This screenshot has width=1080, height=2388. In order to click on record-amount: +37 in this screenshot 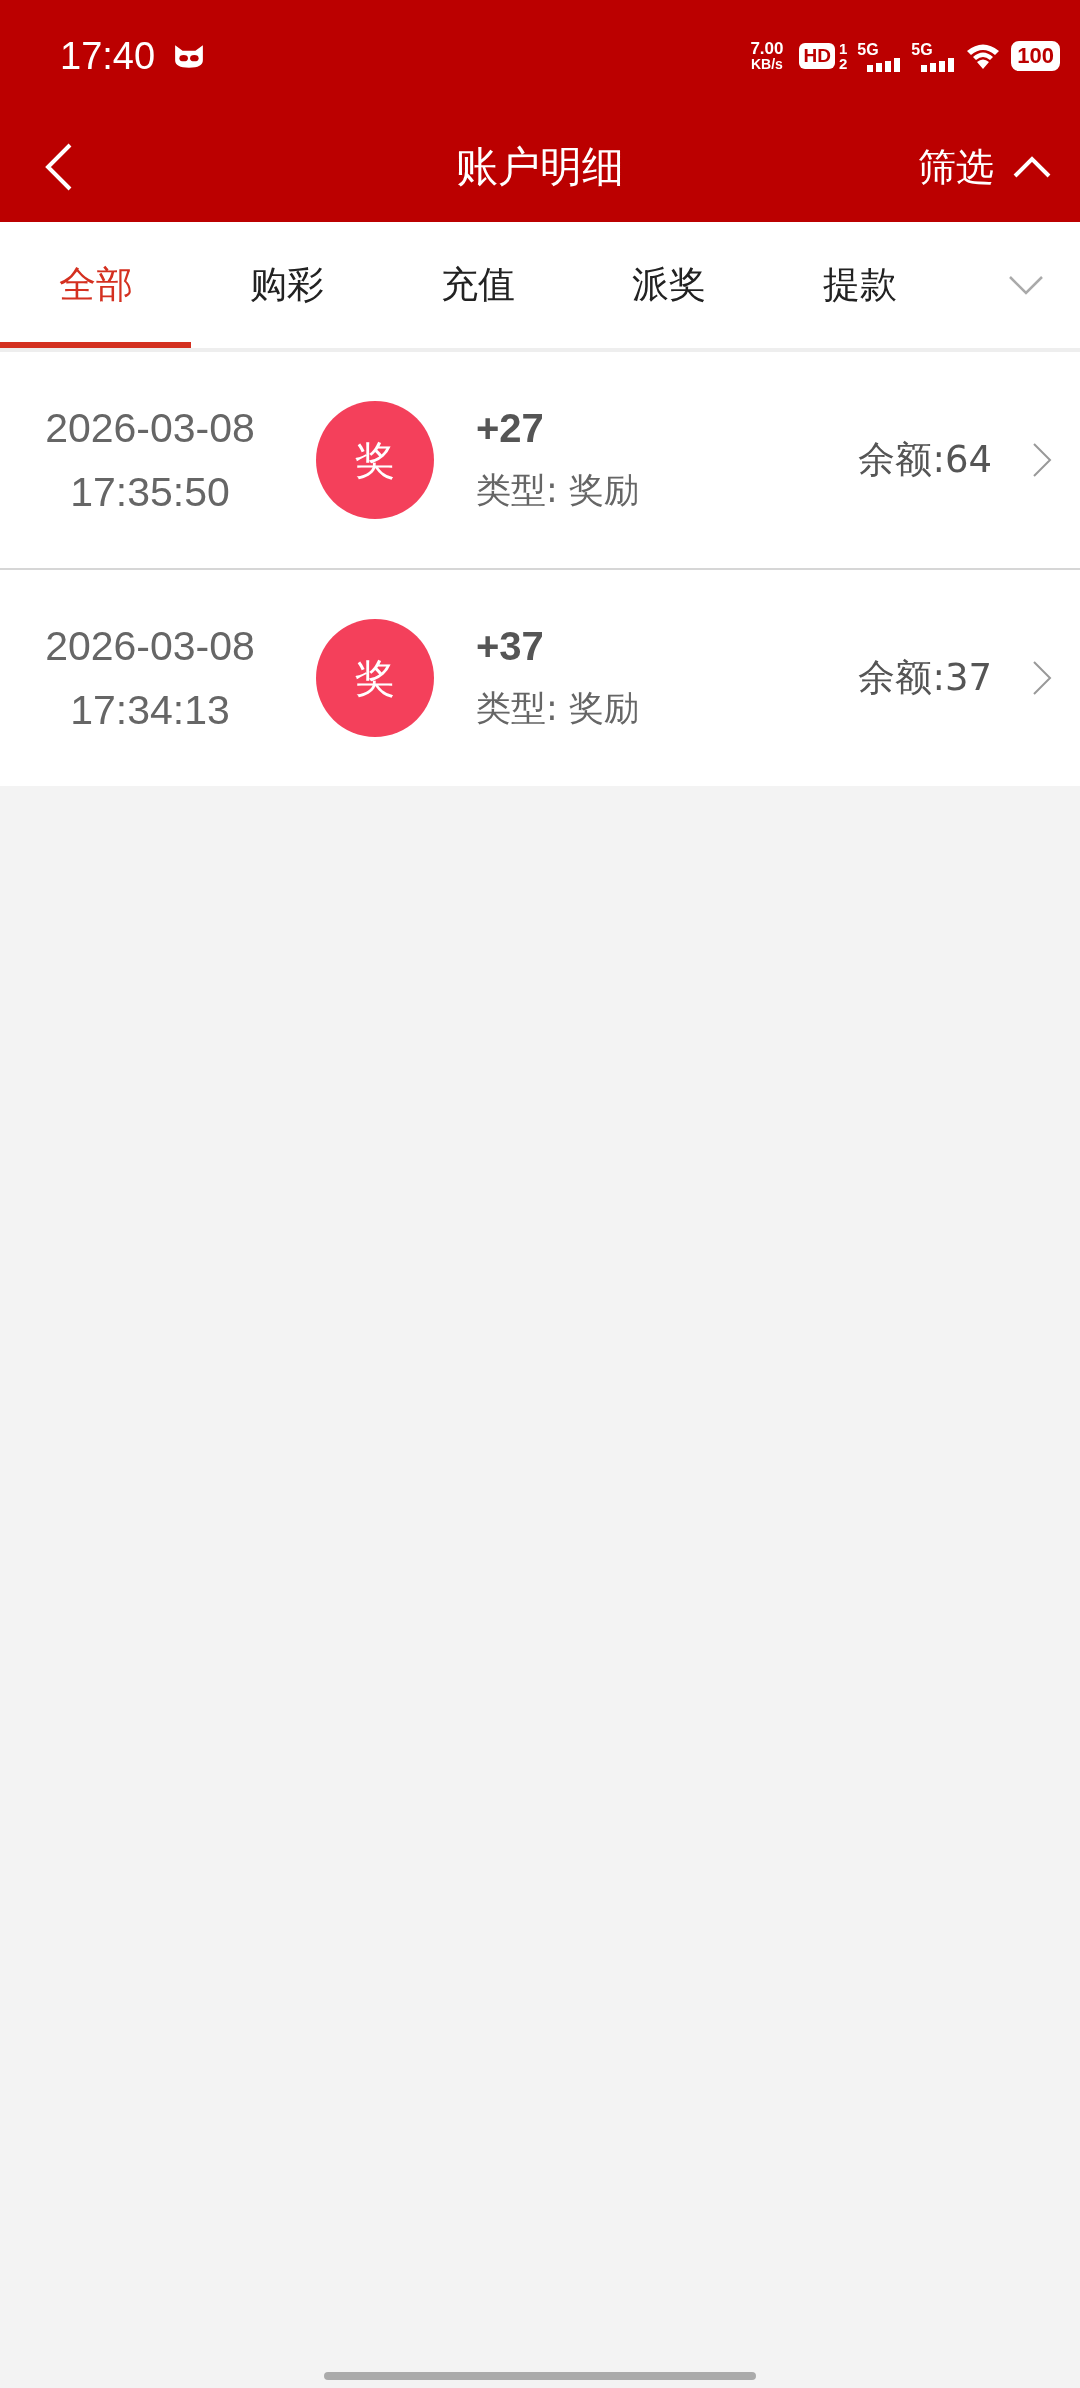, I will do `click(510, 646)`.